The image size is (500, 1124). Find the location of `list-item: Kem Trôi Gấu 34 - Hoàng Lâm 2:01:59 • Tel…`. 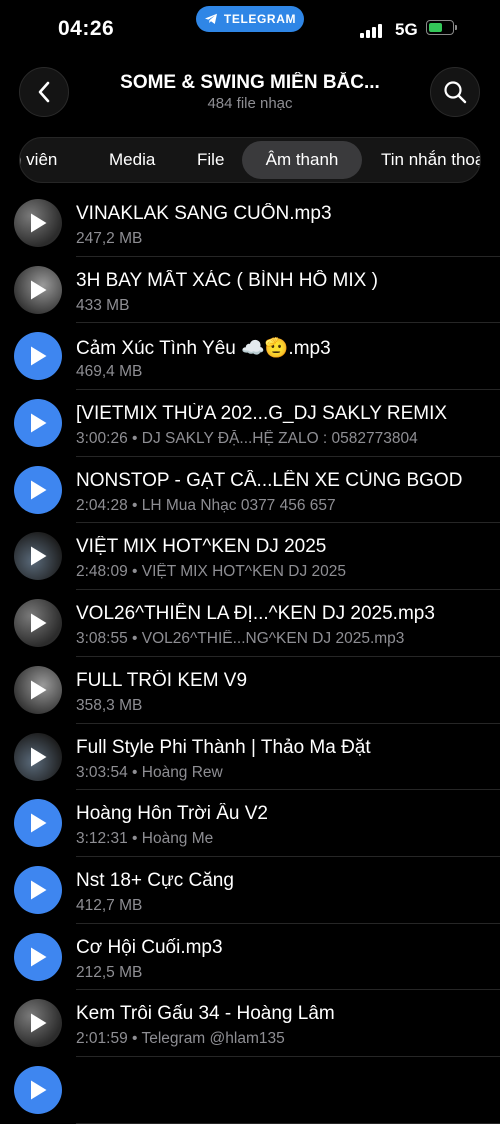

list-item: Kem Trôi Gấu 34 - Hoàng Lâm 2:01:59 • Tel… is located at coordinates (250, 1023).